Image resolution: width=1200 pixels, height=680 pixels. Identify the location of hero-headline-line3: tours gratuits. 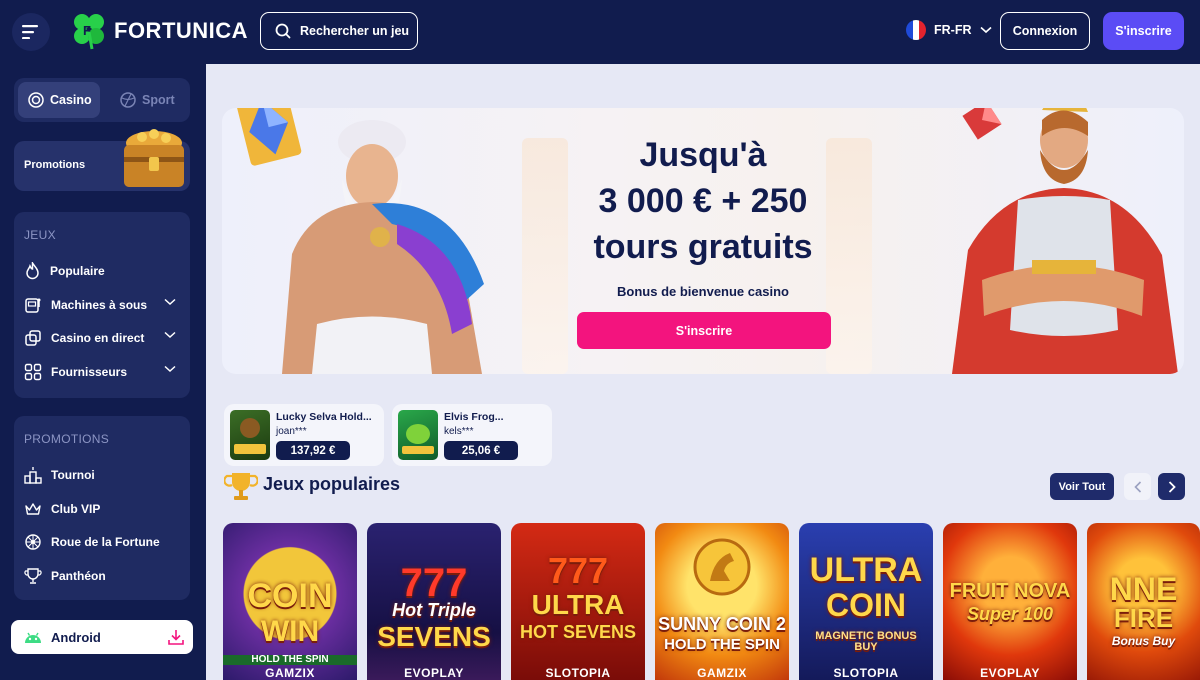
(703, 247).